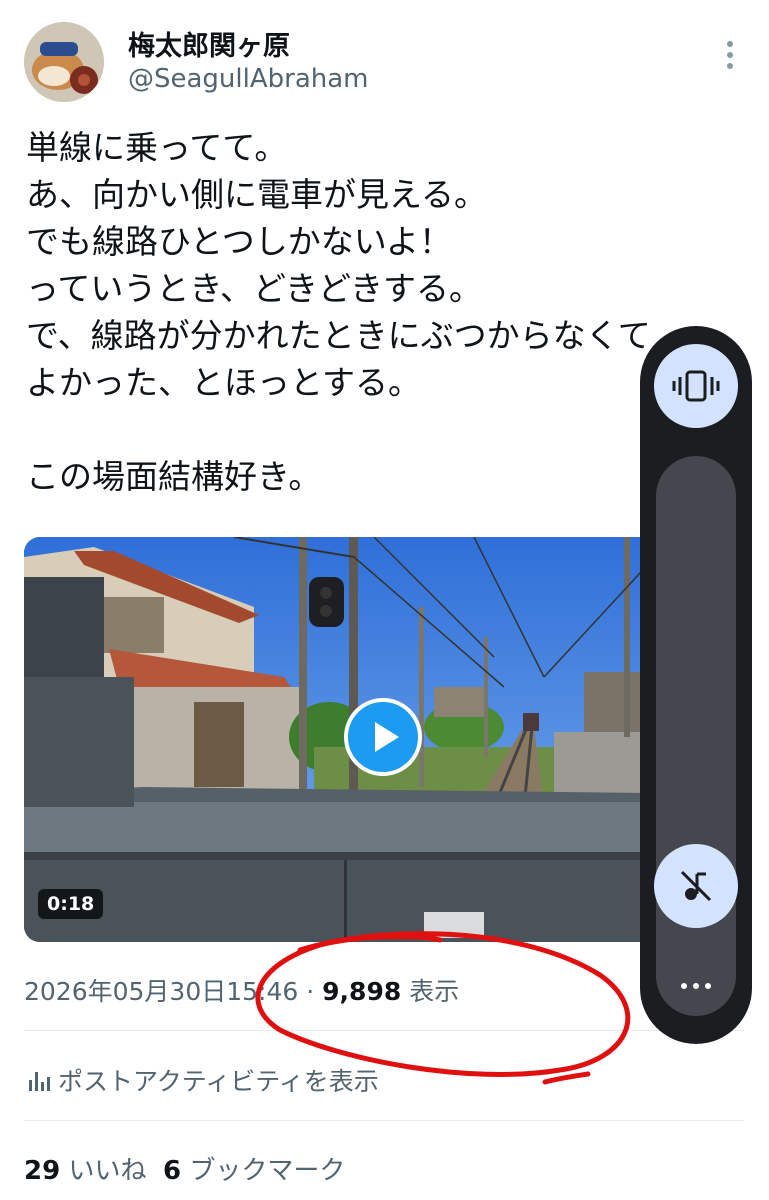 This screenshot has width=769, height=1200. I want to click on user-handle: @SeagullAbraham, so click(248, 79).